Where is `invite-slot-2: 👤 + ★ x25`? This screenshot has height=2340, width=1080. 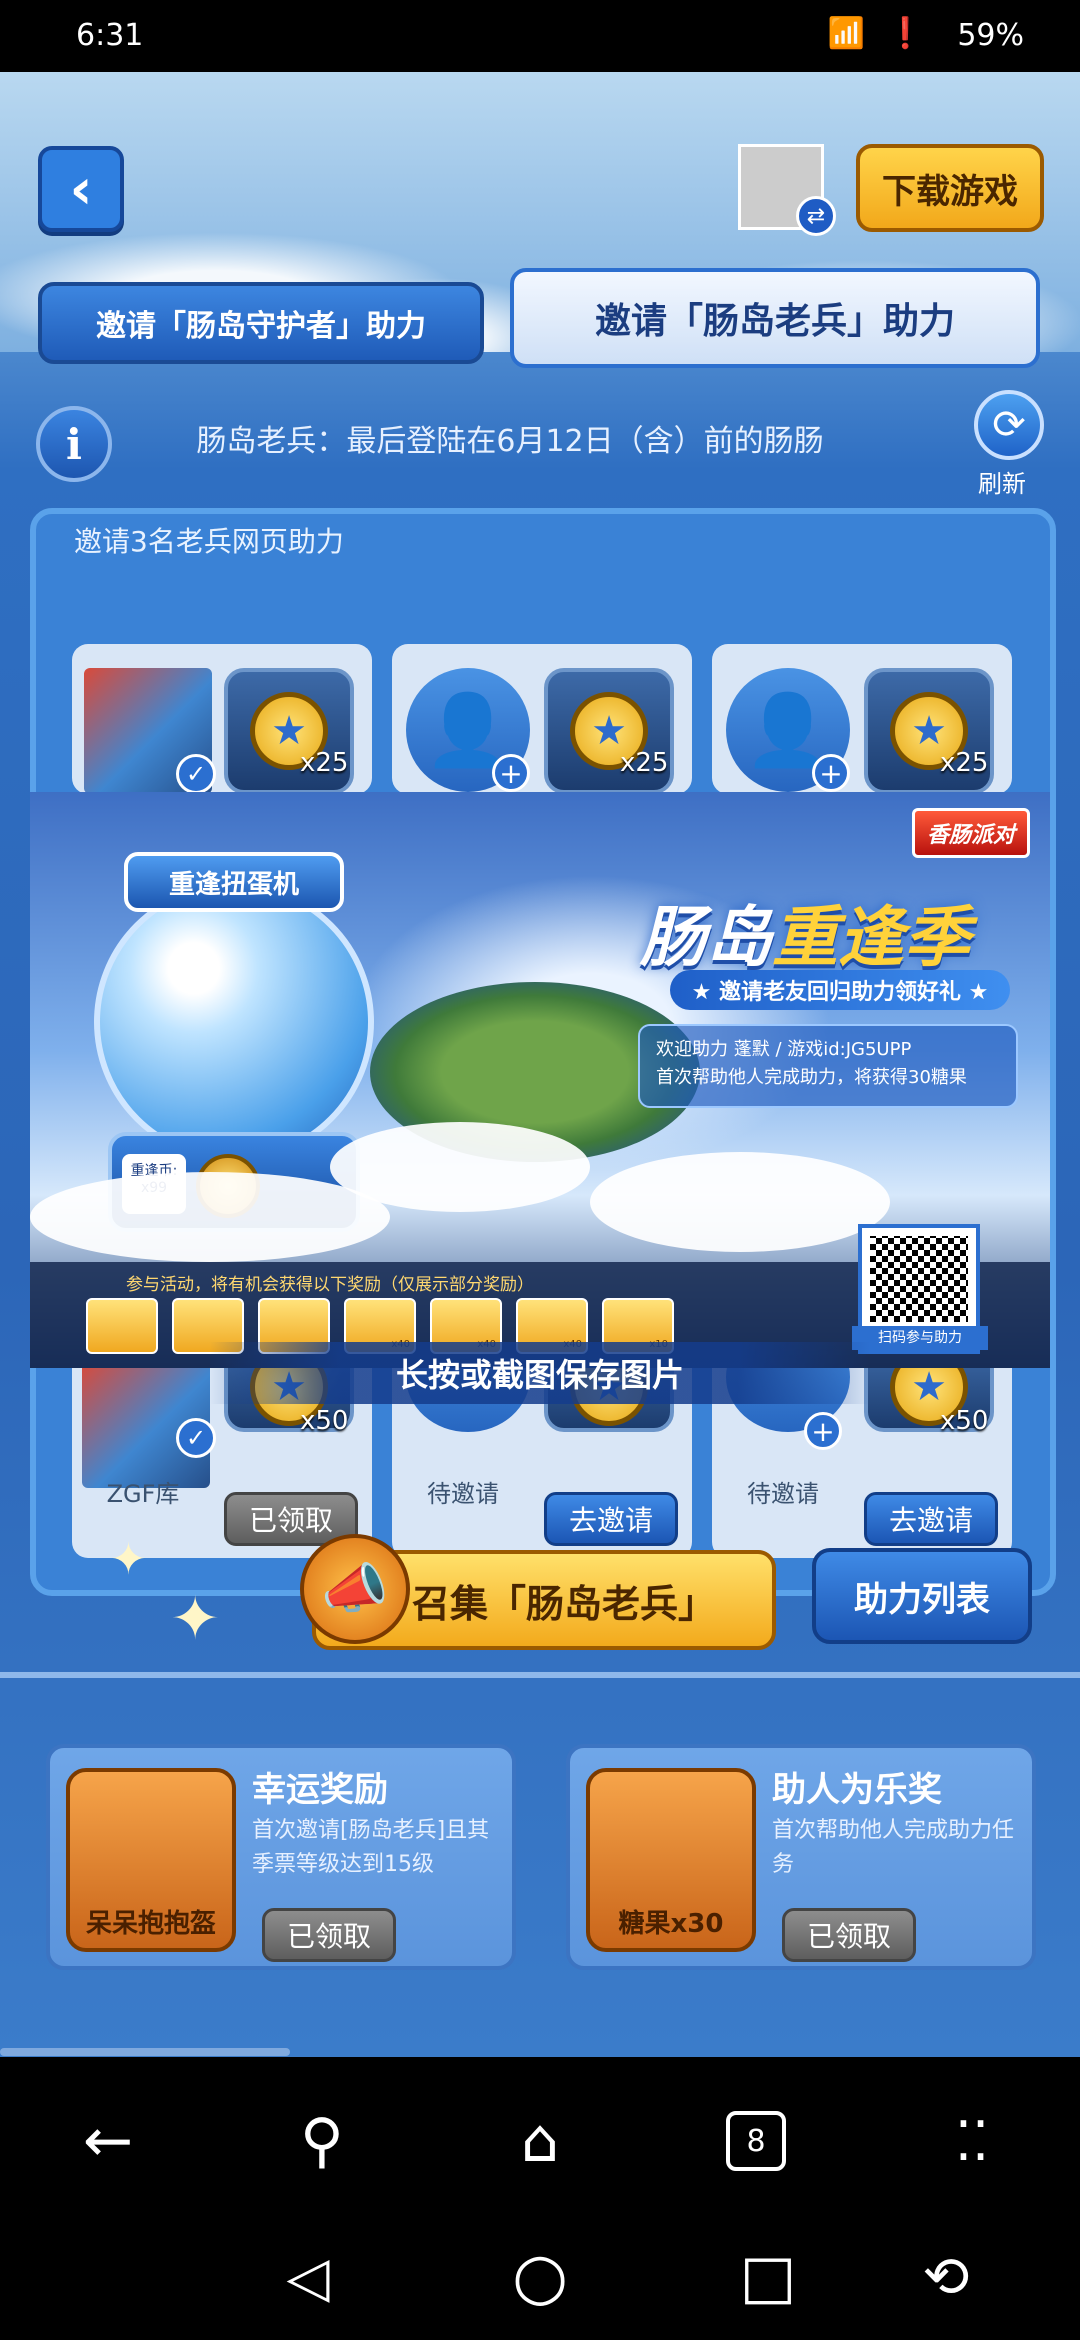 invite-slot-2: 👤 + ★ x25 is located at coordinates (542, 719).